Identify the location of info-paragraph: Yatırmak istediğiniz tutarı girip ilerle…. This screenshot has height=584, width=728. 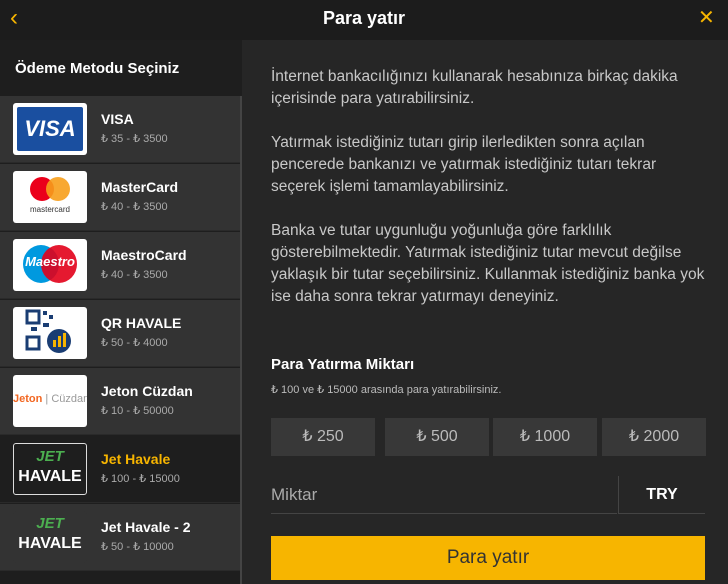
(464, 164).